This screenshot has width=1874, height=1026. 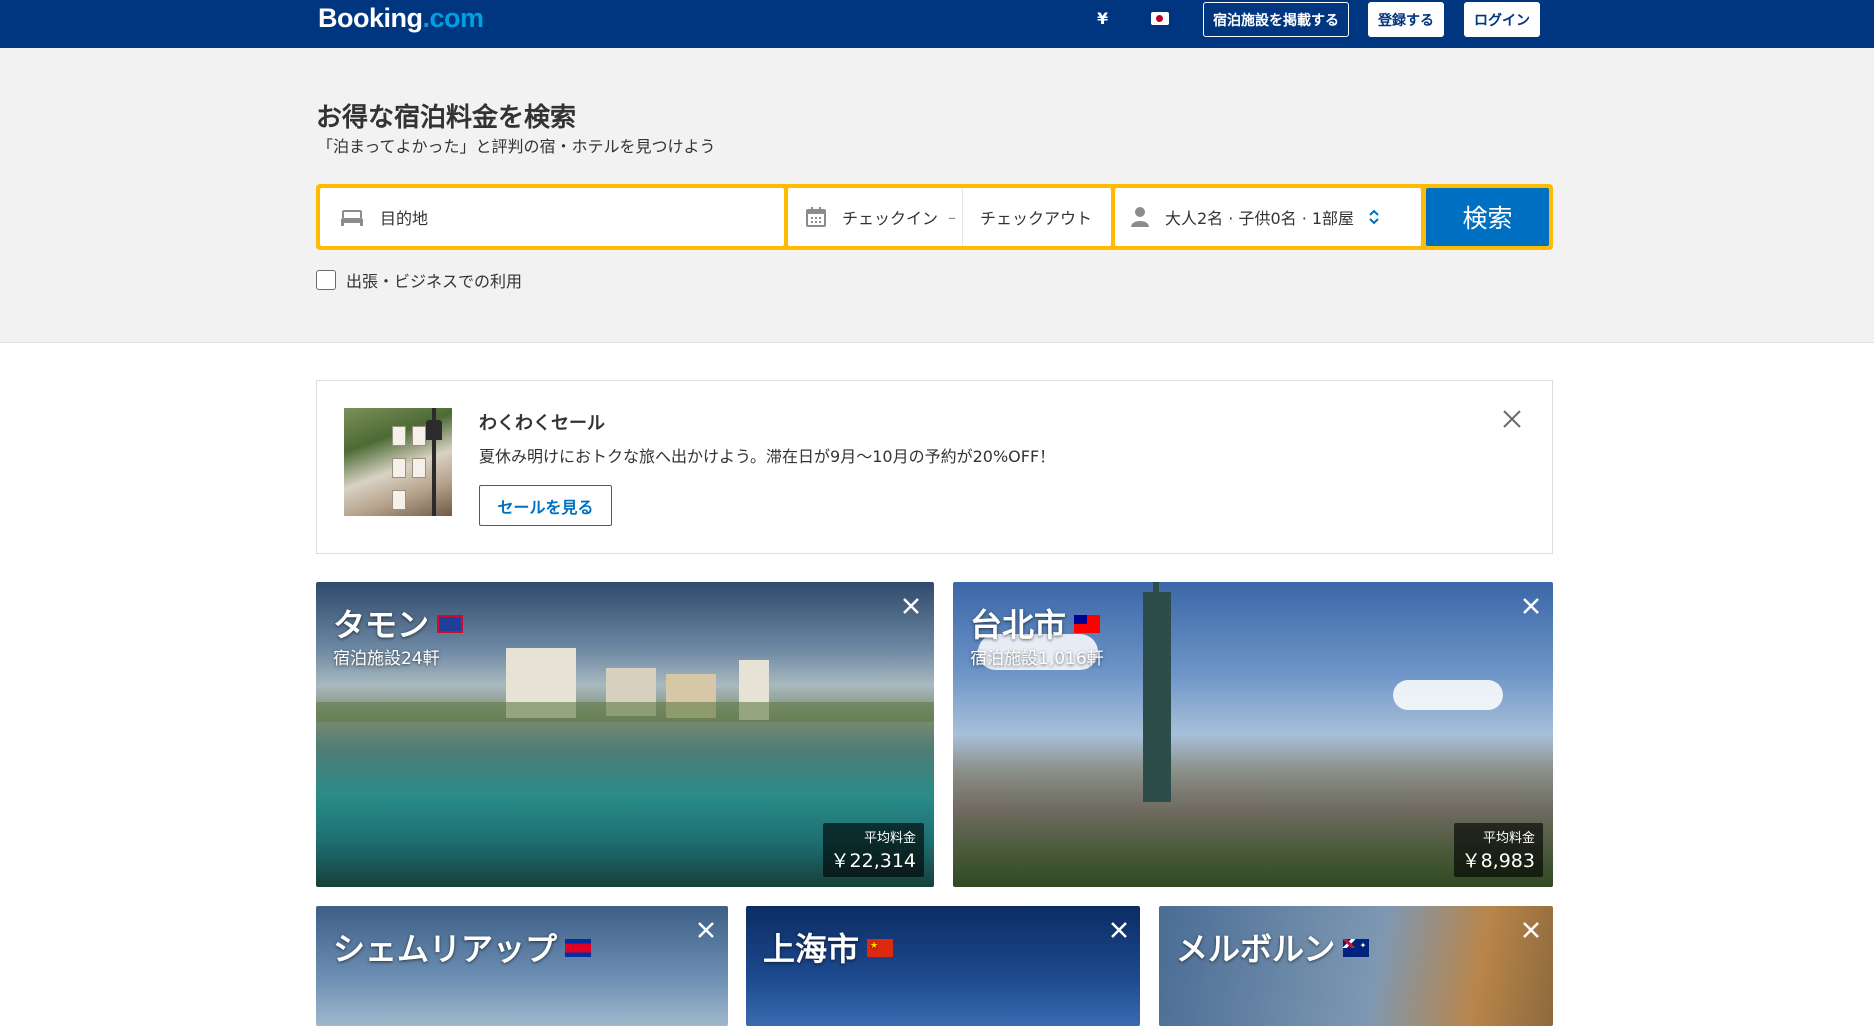 What do you see at coordinates (1260, 218) in the screenshot?
I see `guests-summary: 大人2名 · 子供0名 · 1部屋` at bounding box center [1260, 218].